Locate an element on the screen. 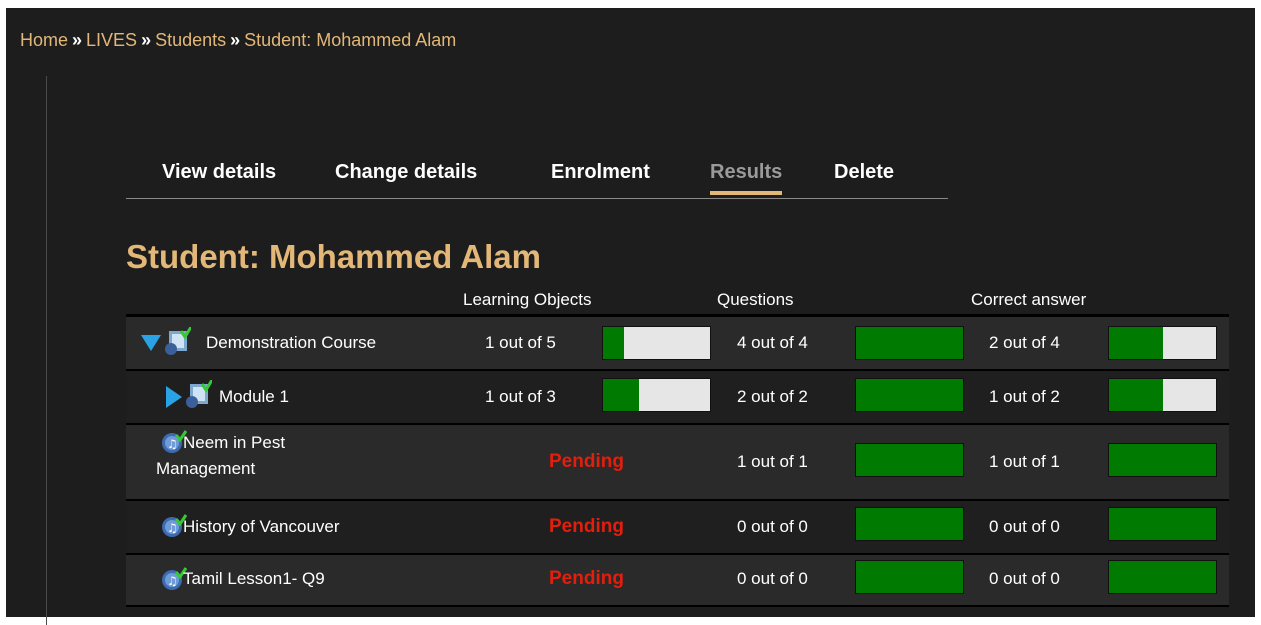  tab-label: Change details is located at coordinates (406, 172).